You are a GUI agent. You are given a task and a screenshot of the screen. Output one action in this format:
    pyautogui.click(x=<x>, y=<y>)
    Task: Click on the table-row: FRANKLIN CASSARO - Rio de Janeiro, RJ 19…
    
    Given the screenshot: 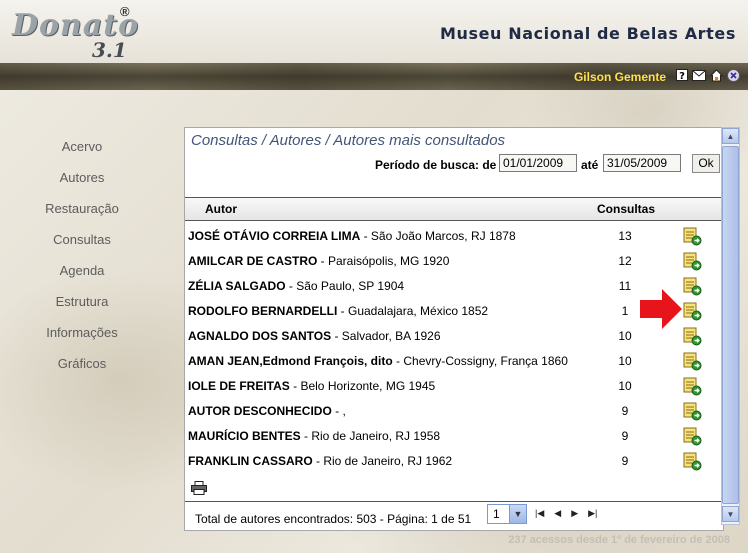 What is the action you would take?
    pyautogui.click(x=453, y=461)
    